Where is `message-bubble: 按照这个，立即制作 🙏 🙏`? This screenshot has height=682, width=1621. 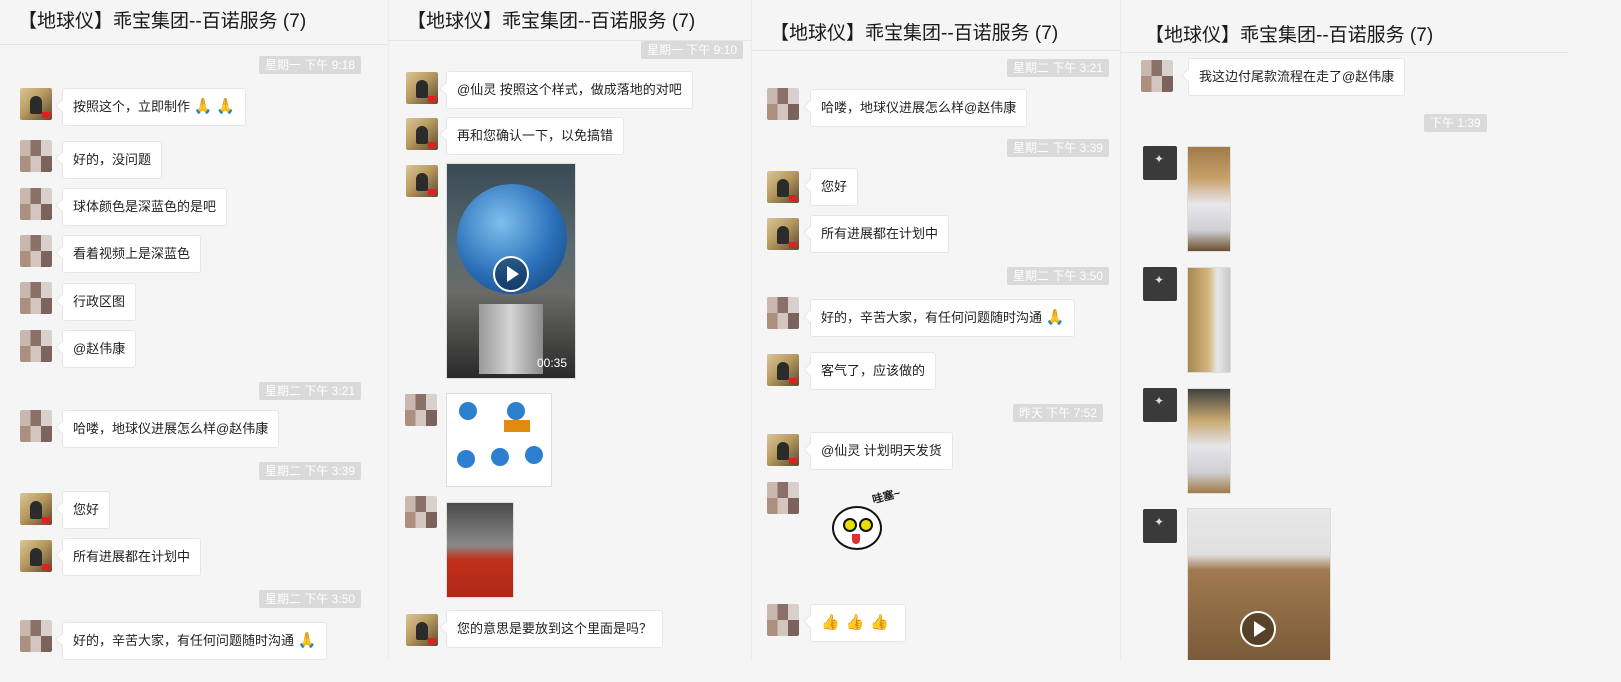 message-bubble: 按照这个，立即制作 🙏 🙏 is located at coordinates (154, 107).